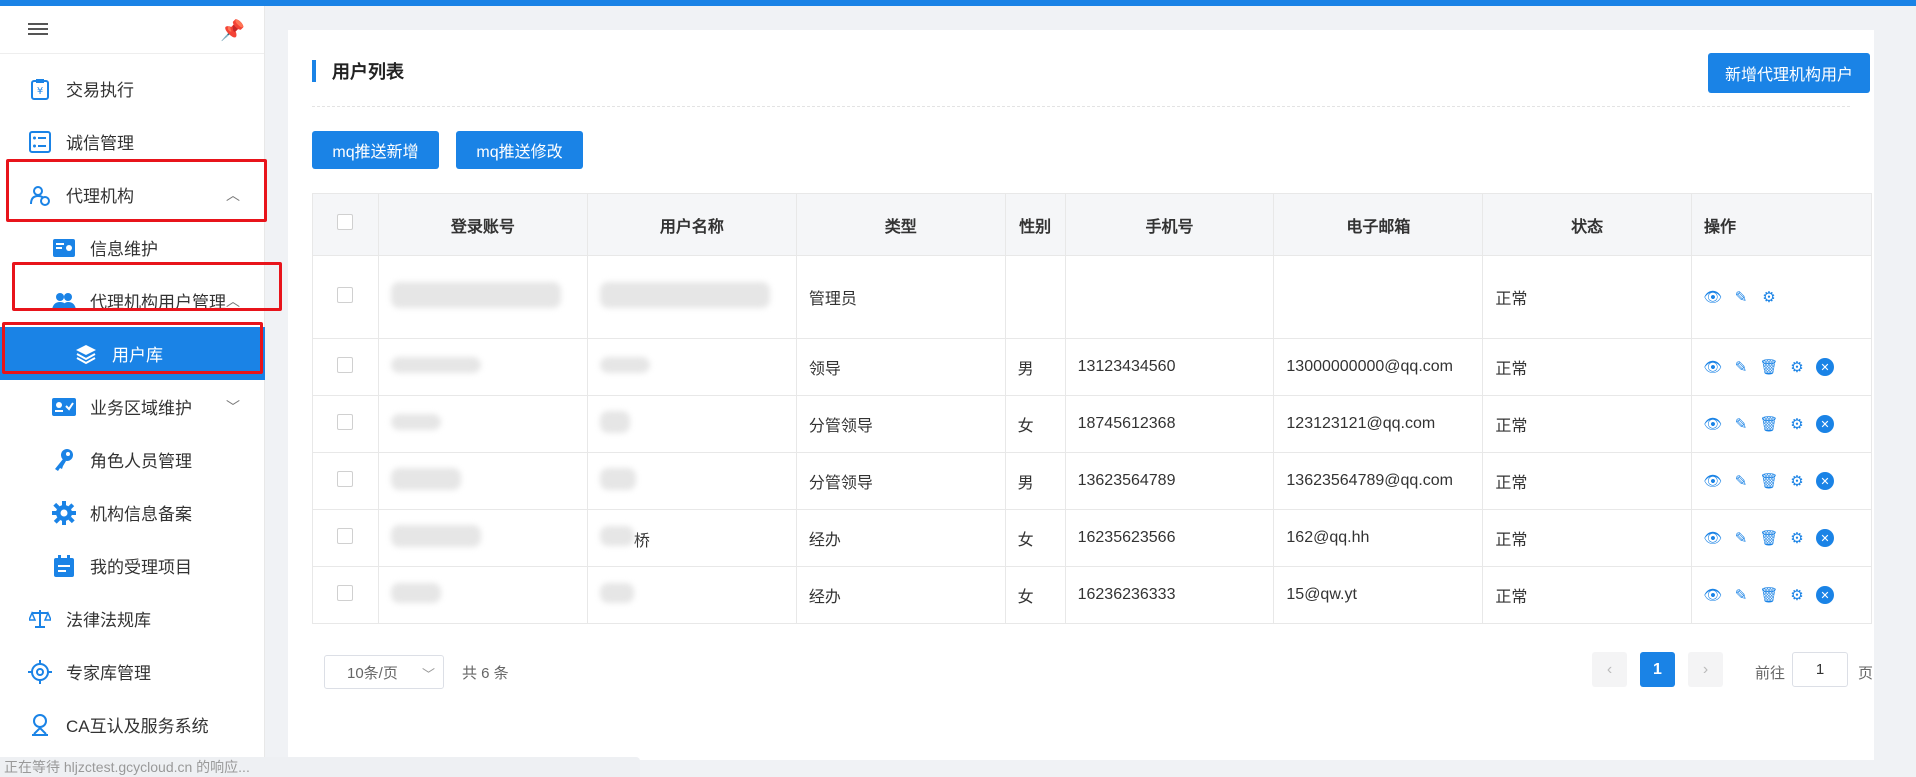 This screenshot has width=1916, height=777. What do you see at coordinates (691, 538) in the screenshot?
I see `user-name-cell: 桥` at bounding box center [691, 538].